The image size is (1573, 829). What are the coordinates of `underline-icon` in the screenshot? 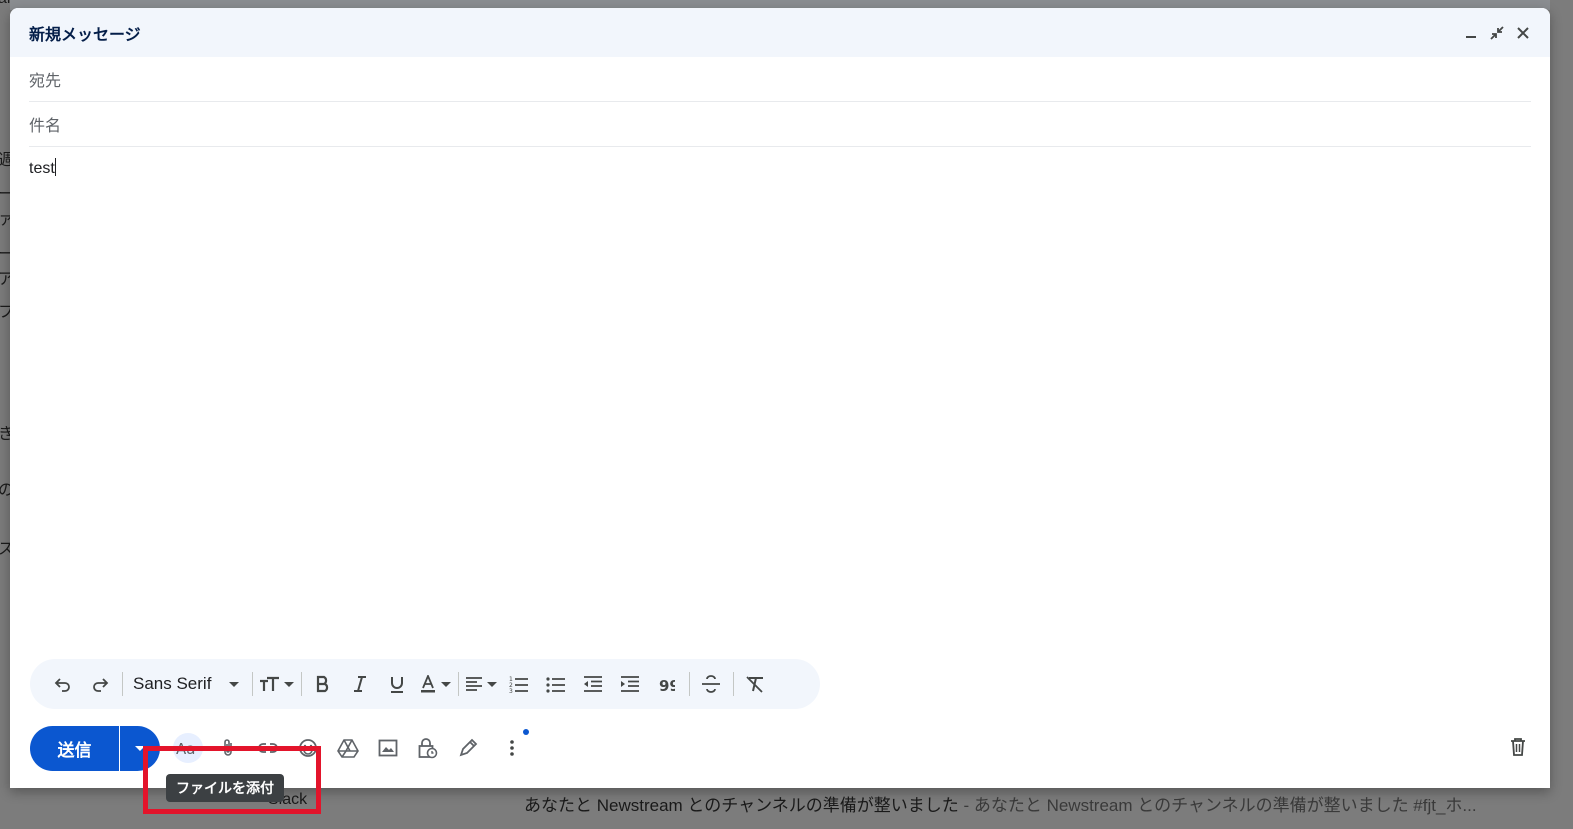 It's located at (397, 685).